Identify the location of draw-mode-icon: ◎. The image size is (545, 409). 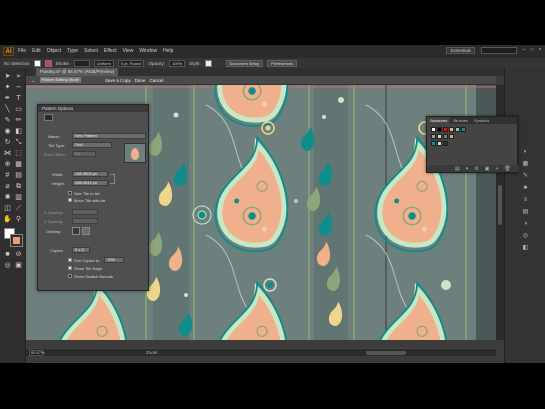
(7, 265).